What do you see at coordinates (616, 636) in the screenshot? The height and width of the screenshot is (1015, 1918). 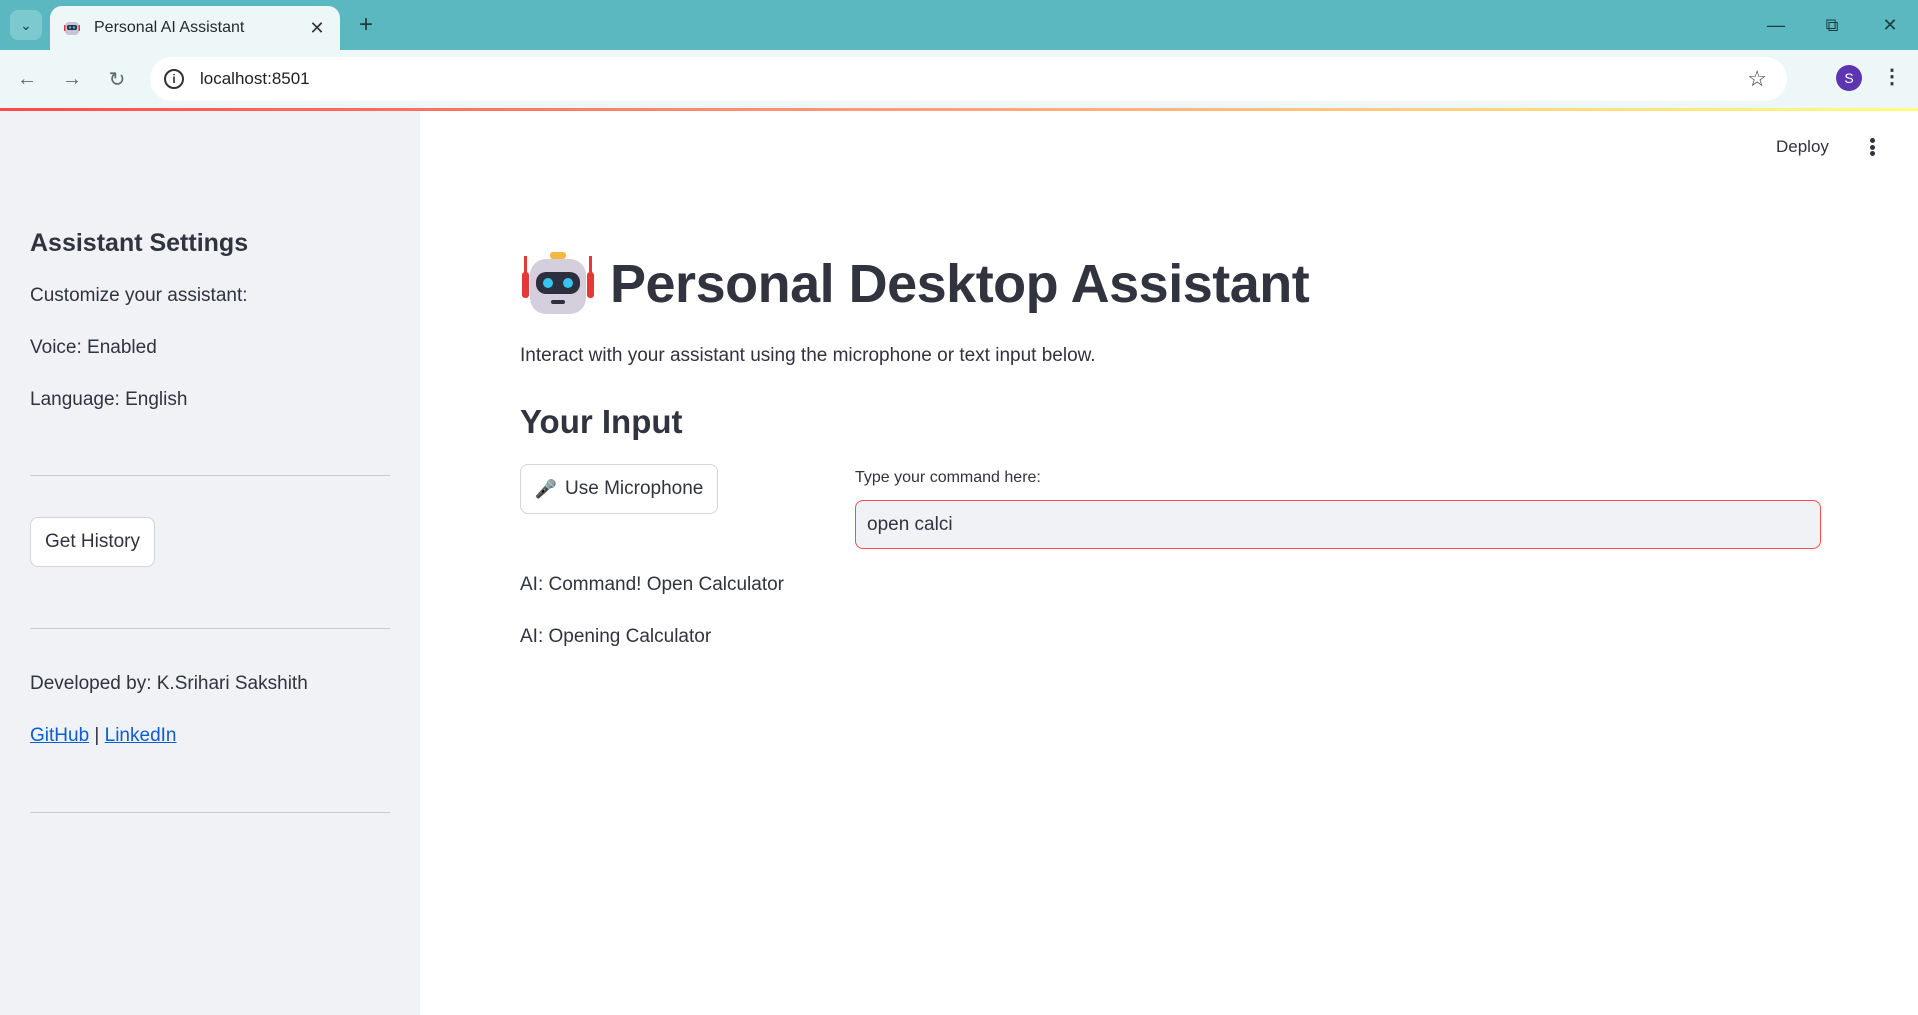 I see `ai-response: AI: Opening Calculator` at bounding box center [616, 636].